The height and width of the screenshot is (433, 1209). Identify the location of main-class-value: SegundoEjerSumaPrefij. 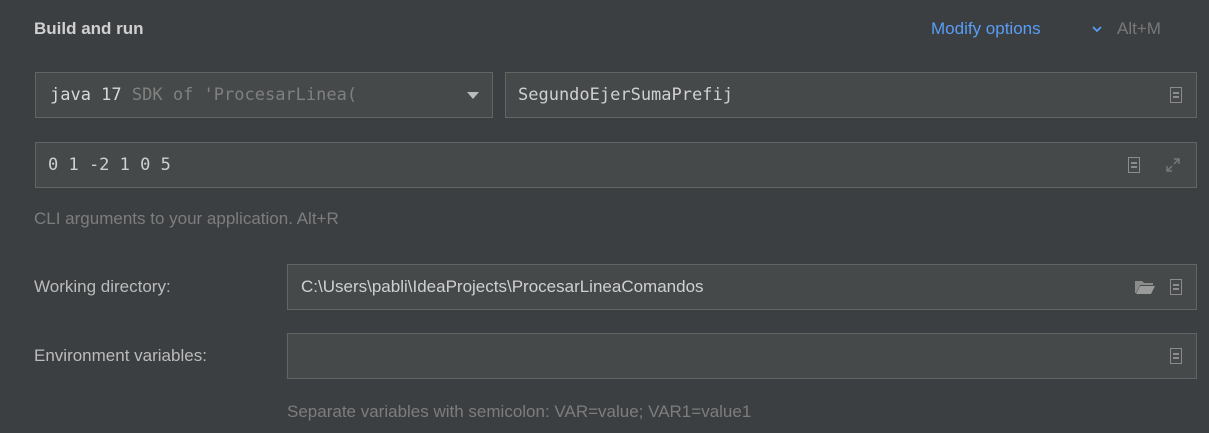
(625, 95).